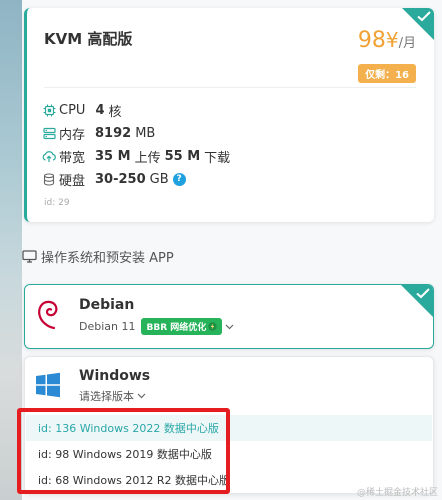  What do you see at coordinates (176, 328) in the screenshot?
I see `bbr-badge-label: BBR 网络优化` at bounding box center [176, 328].